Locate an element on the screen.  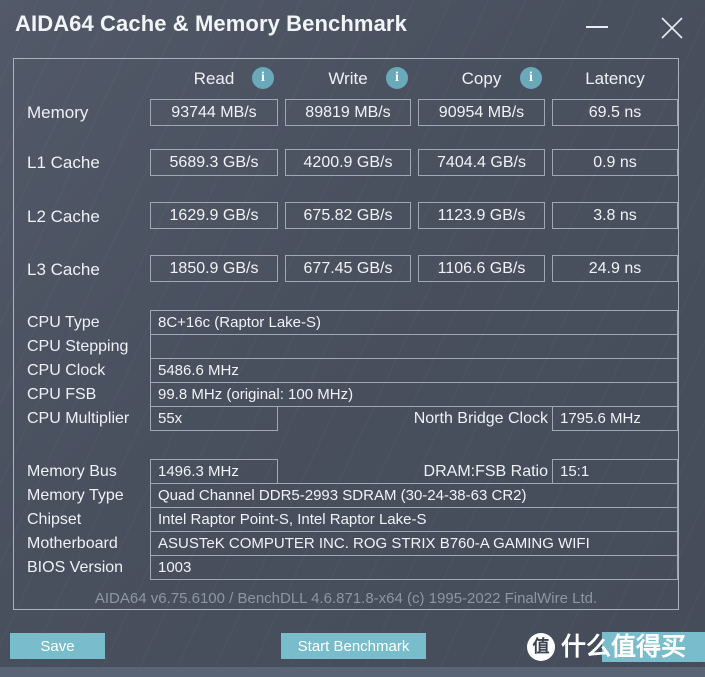
label-dram-fsb-ratio: DRAM:FSB Ratio is located at coordinates (485, 471).